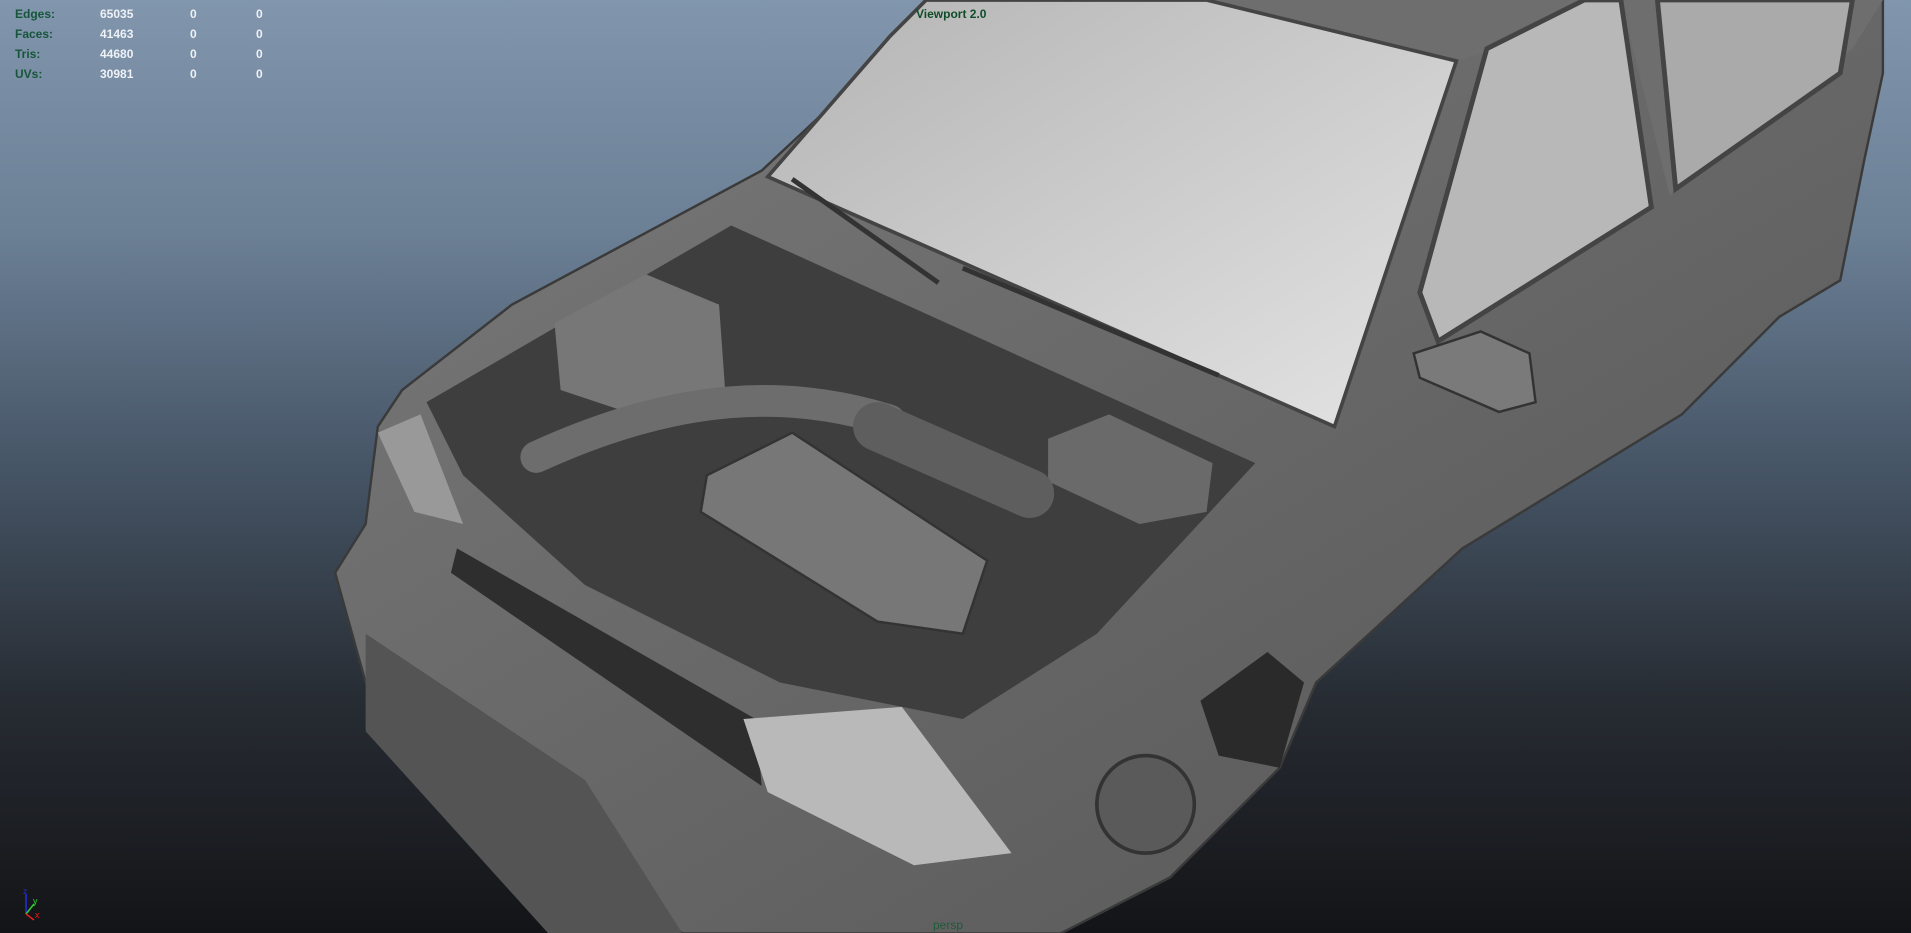 The height and width of the screenshot is (933, 1911). What do you see at coordinates (117, 54) in the screenshot?
I see `hud-value: 44680` at bounding box center [117, 54].